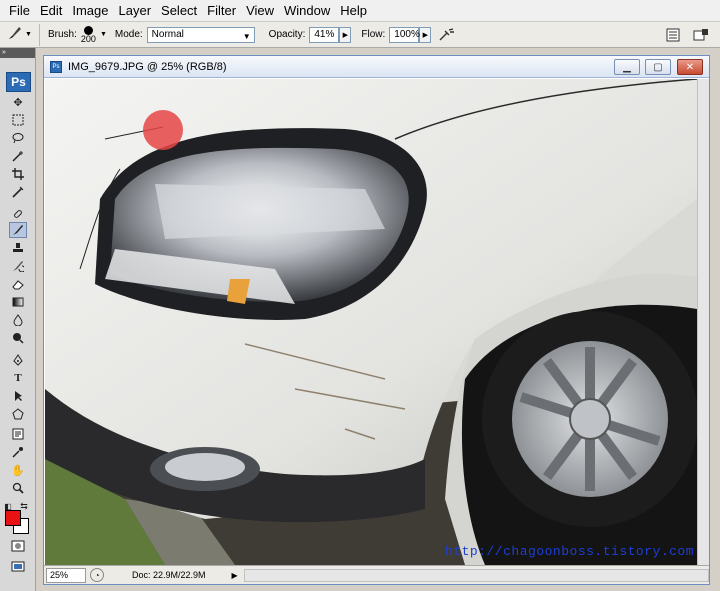 The width and height of the screenshot is (720, 591). Describe the element at coordinates (17, 53) in the screenshot. I see `toolbox-grip: »` at that location.